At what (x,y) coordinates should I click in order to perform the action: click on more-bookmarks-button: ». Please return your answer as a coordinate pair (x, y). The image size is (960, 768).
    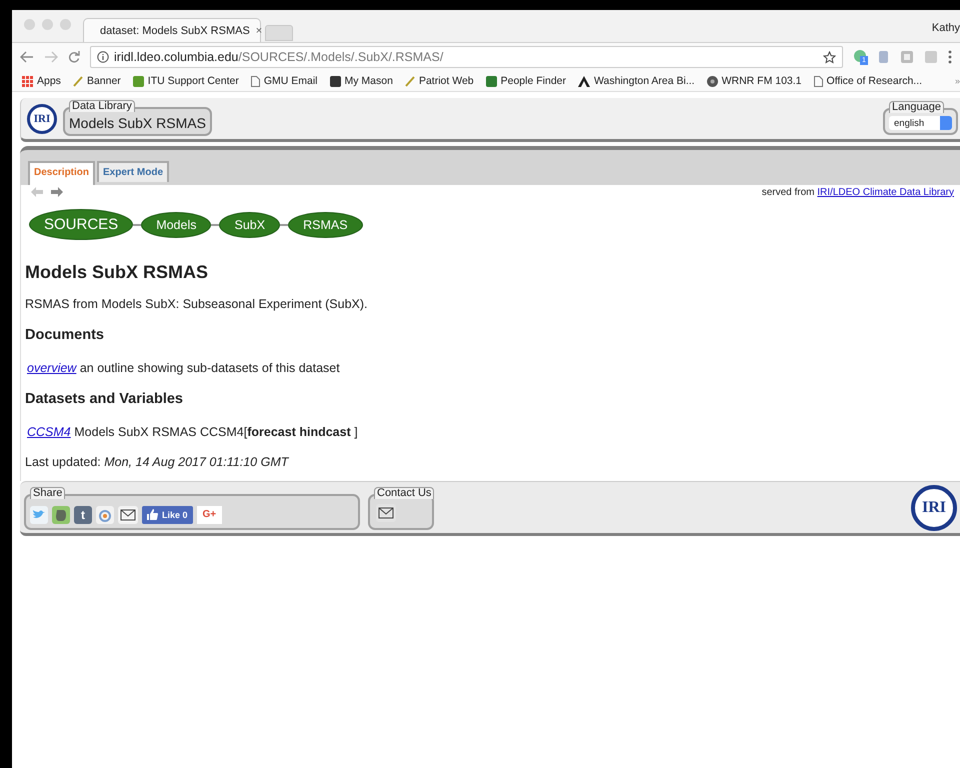
    Looking at the image, I should click on (957, 81).